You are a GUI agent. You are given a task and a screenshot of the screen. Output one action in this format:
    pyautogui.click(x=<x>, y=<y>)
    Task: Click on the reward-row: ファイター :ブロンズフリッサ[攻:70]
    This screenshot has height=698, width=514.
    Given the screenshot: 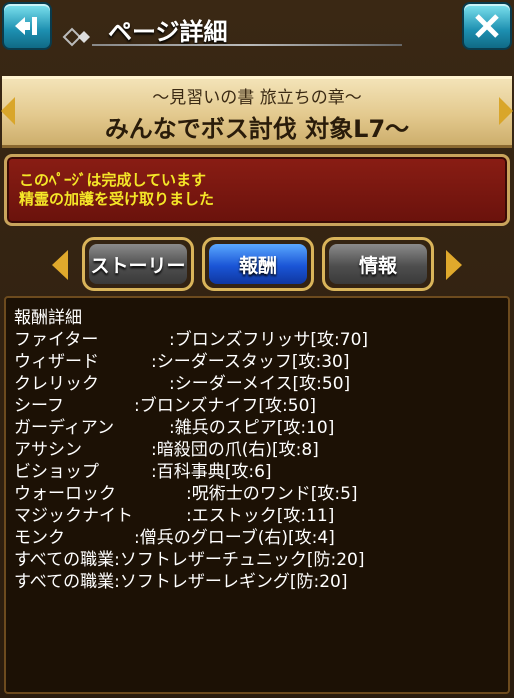 What is the action you would take?
    pyautogui.click(x=191, y=340)
    